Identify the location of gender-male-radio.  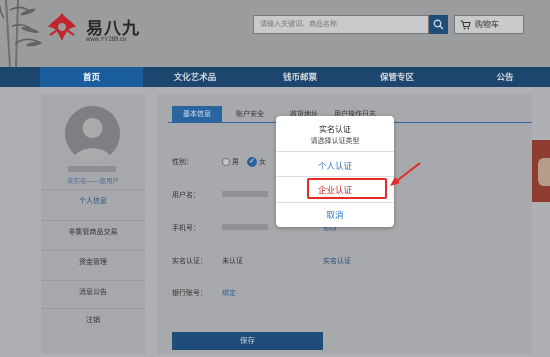
(226, 162).